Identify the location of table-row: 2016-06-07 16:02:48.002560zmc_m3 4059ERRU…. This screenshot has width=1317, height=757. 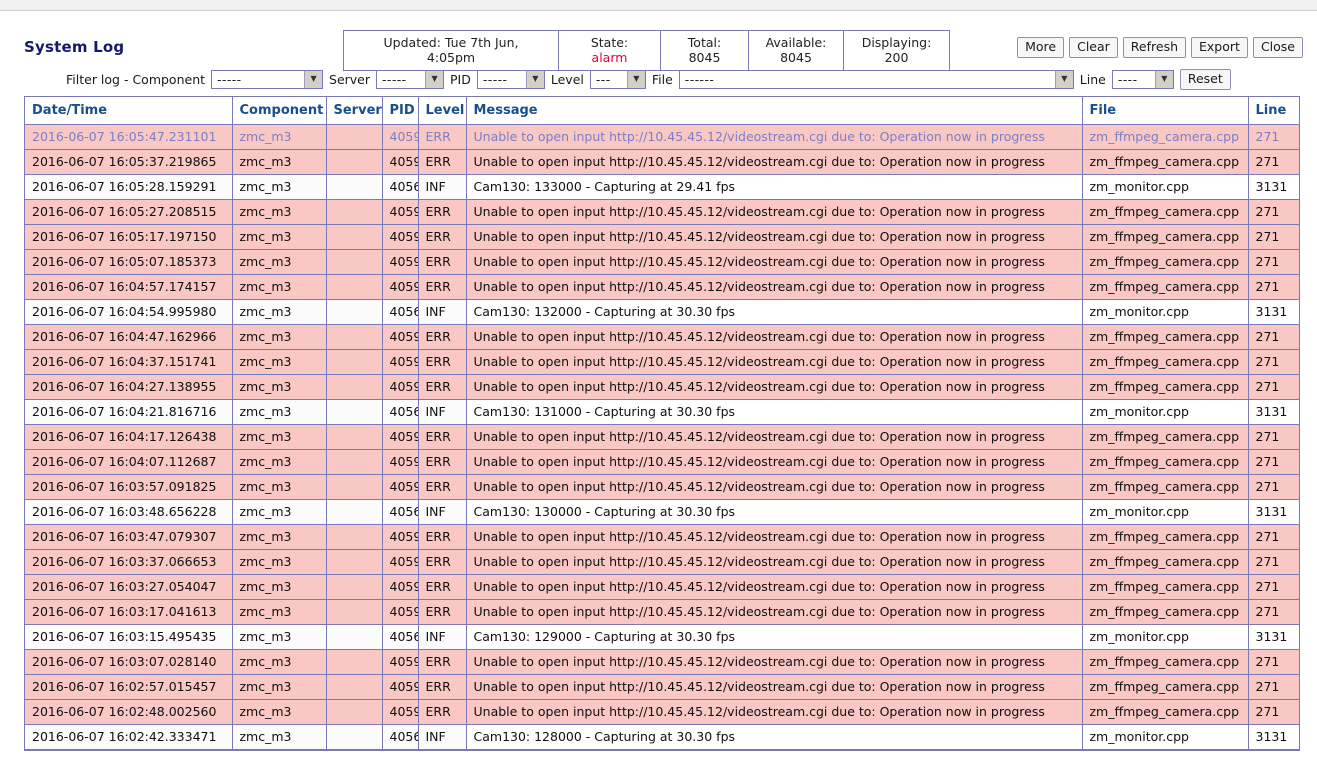
(662, 712).